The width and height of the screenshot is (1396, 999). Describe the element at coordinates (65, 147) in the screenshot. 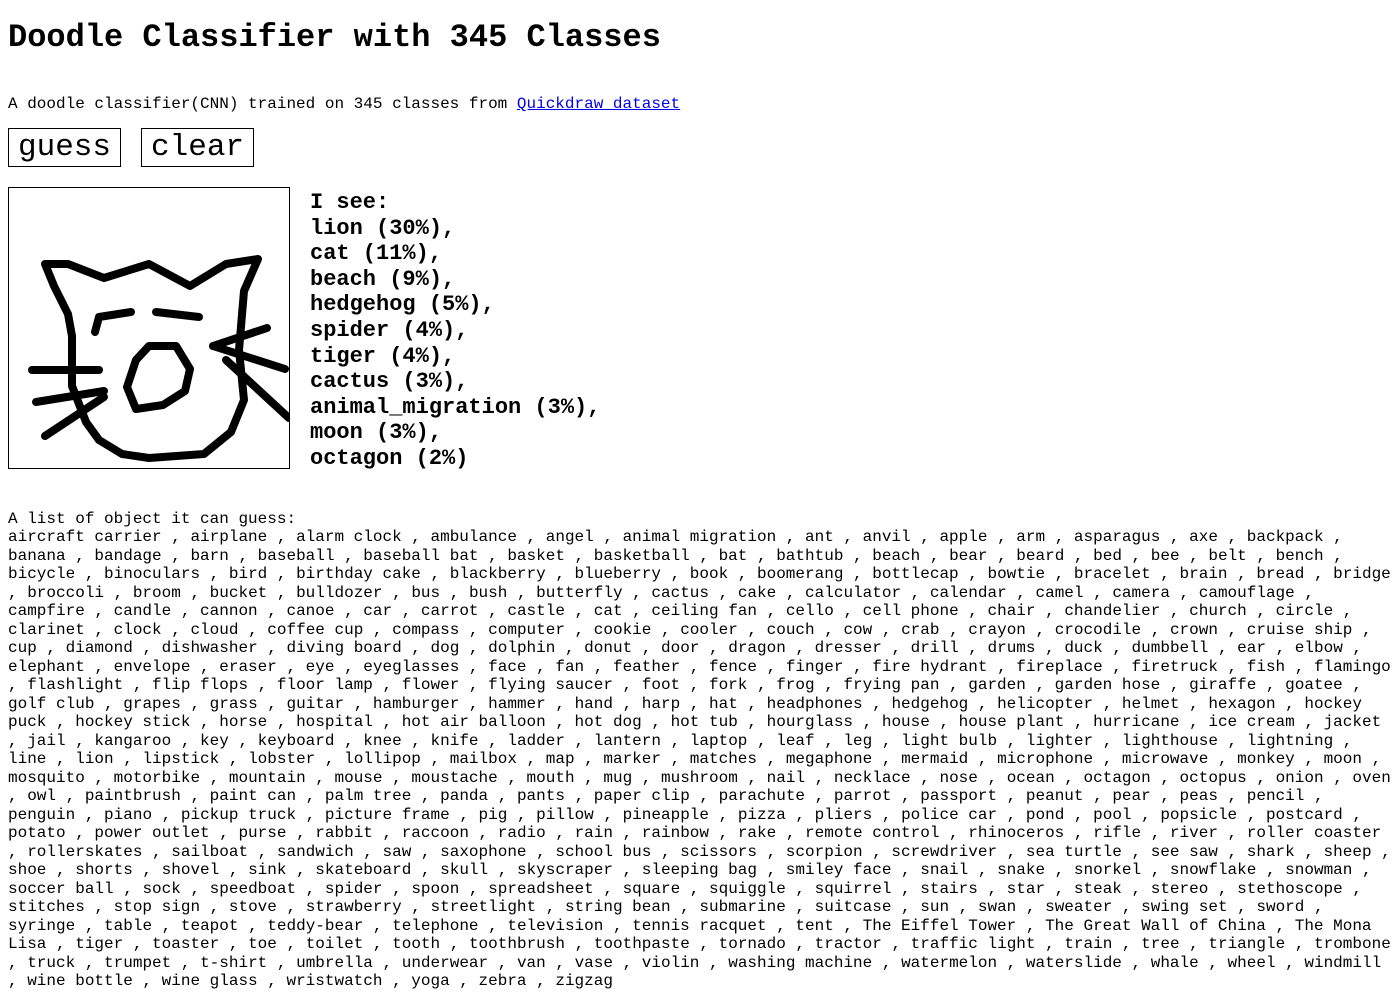

I see `guess-button: guess` at that location.